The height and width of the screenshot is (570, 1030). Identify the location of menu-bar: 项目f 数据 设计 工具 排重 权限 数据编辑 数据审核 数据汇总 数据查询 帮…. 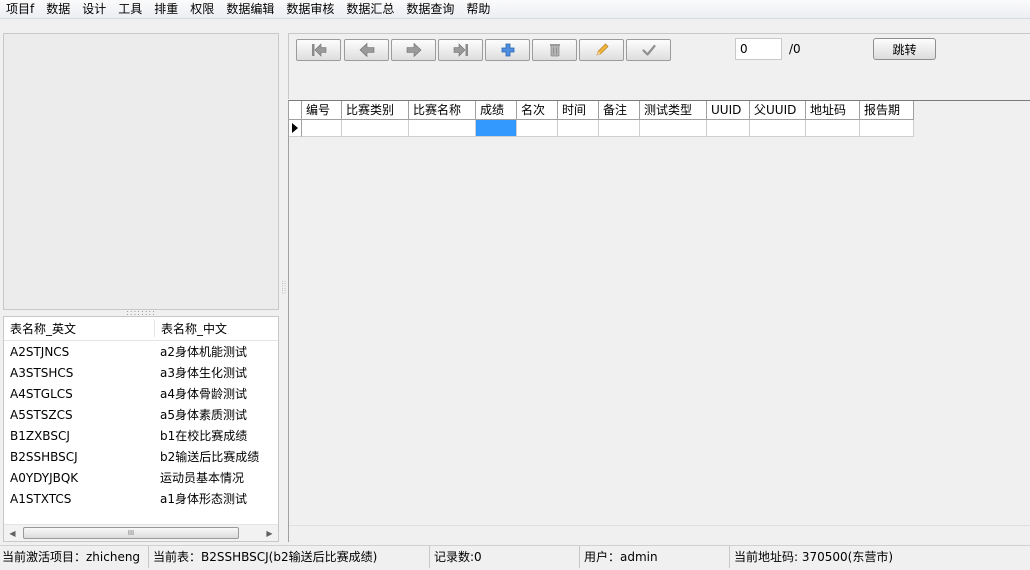
(515, 9).